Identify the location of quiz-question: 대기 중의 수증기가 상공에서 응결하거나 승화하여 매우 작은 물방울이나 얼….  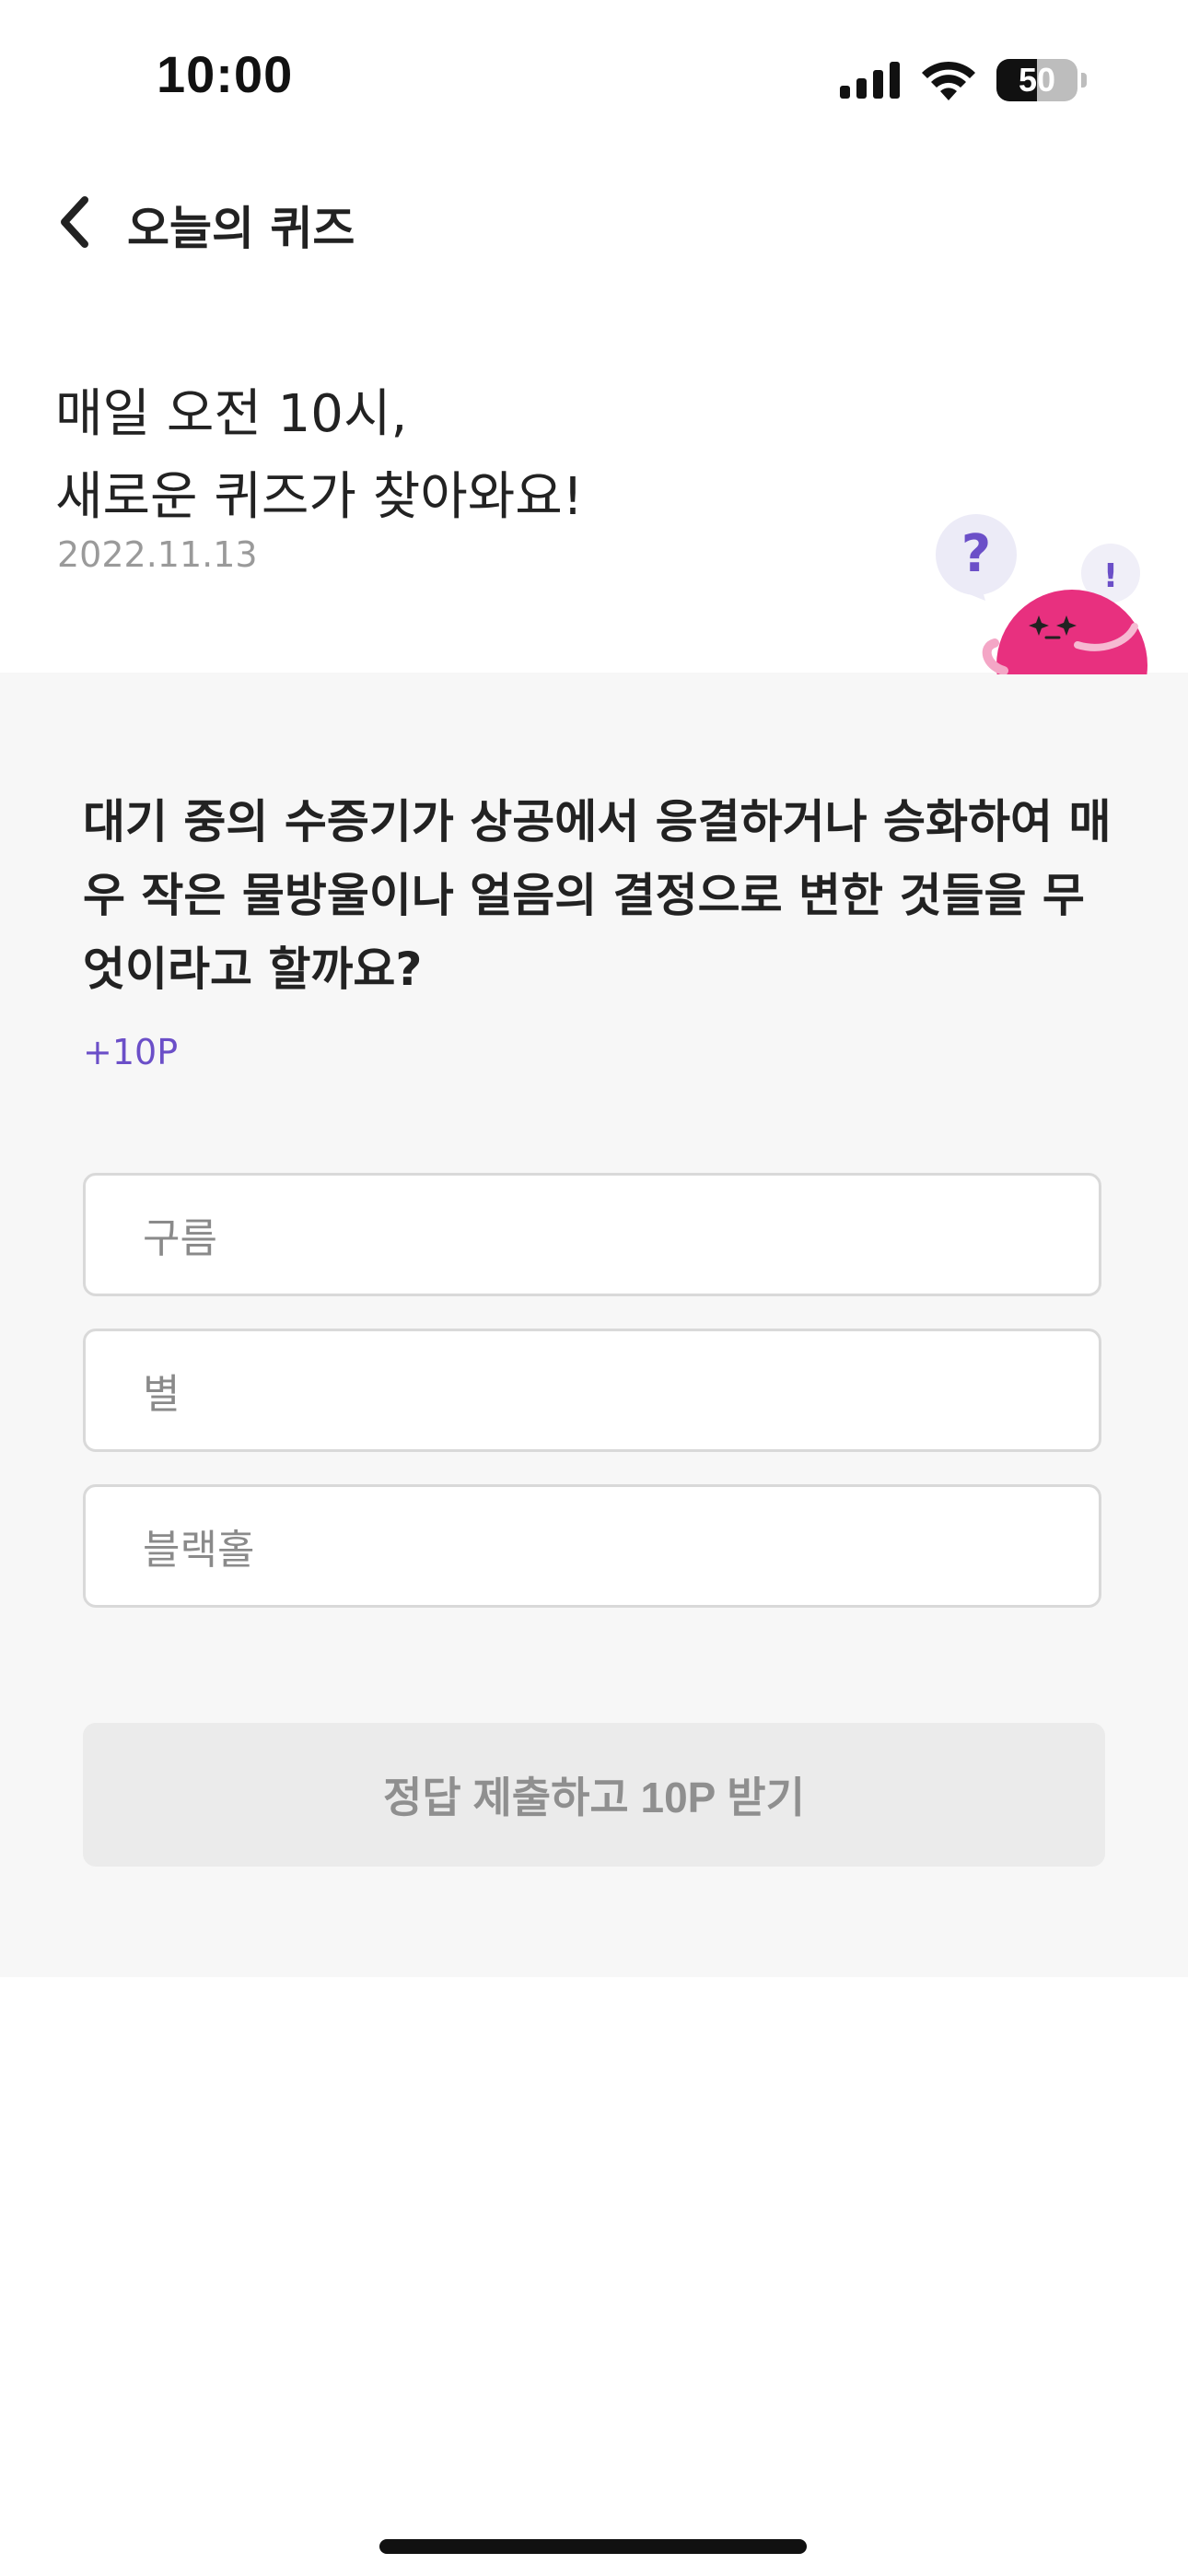
(597, 895).